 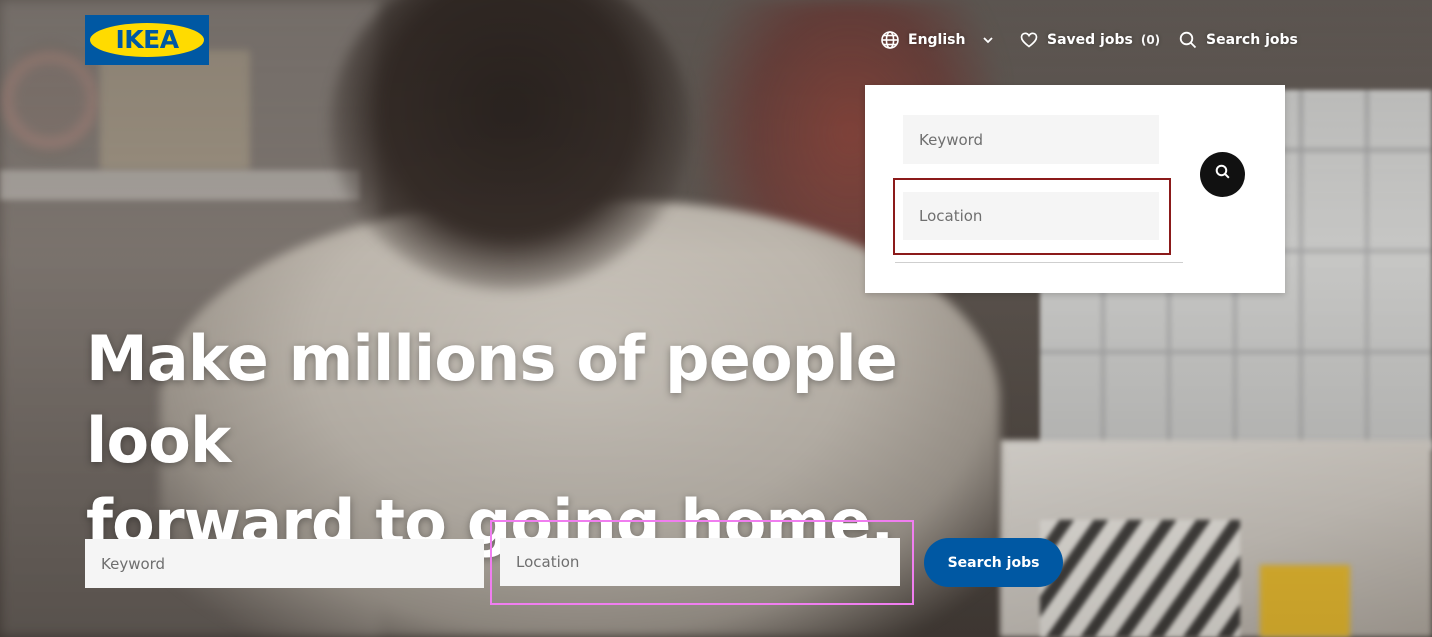 I want to click on saved-jobs-label: Saved jobs, so click(x=1090, y=40).